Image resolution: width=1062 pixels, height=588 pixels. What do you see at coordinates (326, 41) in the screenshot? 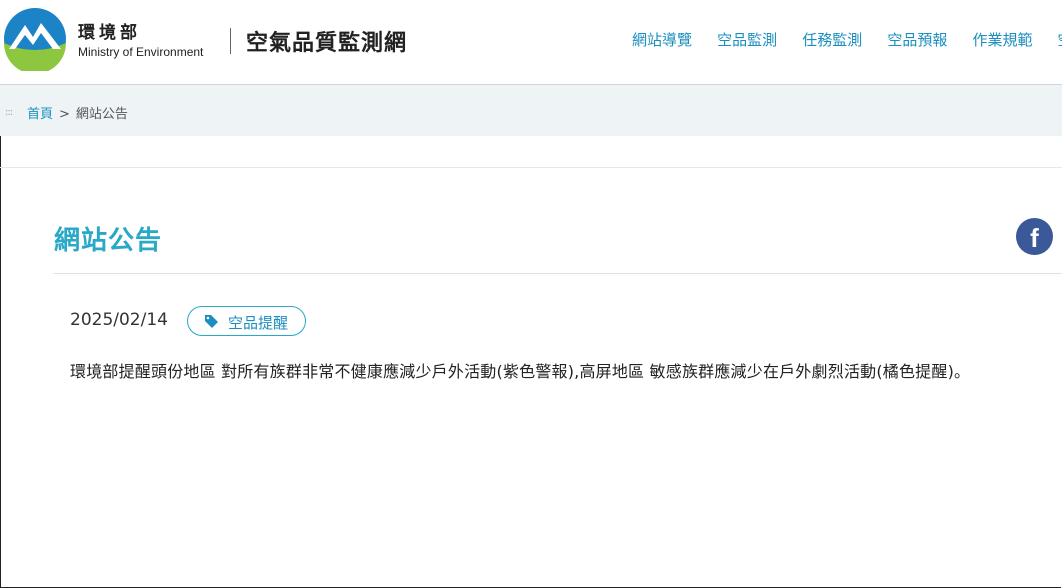
I see `site-title: 空氣品質監測網` at bounding box center [326, 41].